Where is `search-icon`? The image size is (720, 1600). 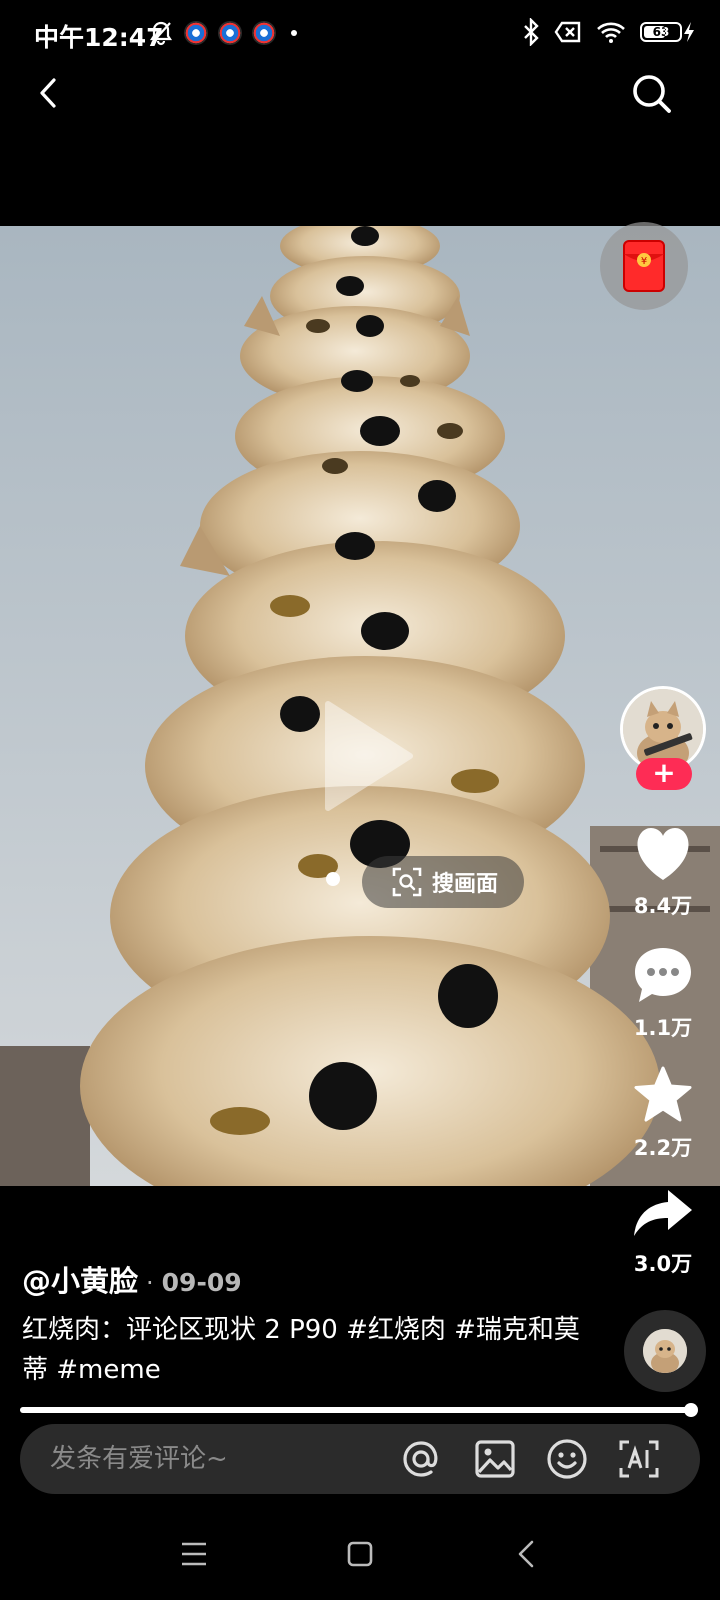 search-icon is located at coordinates (652, 94).